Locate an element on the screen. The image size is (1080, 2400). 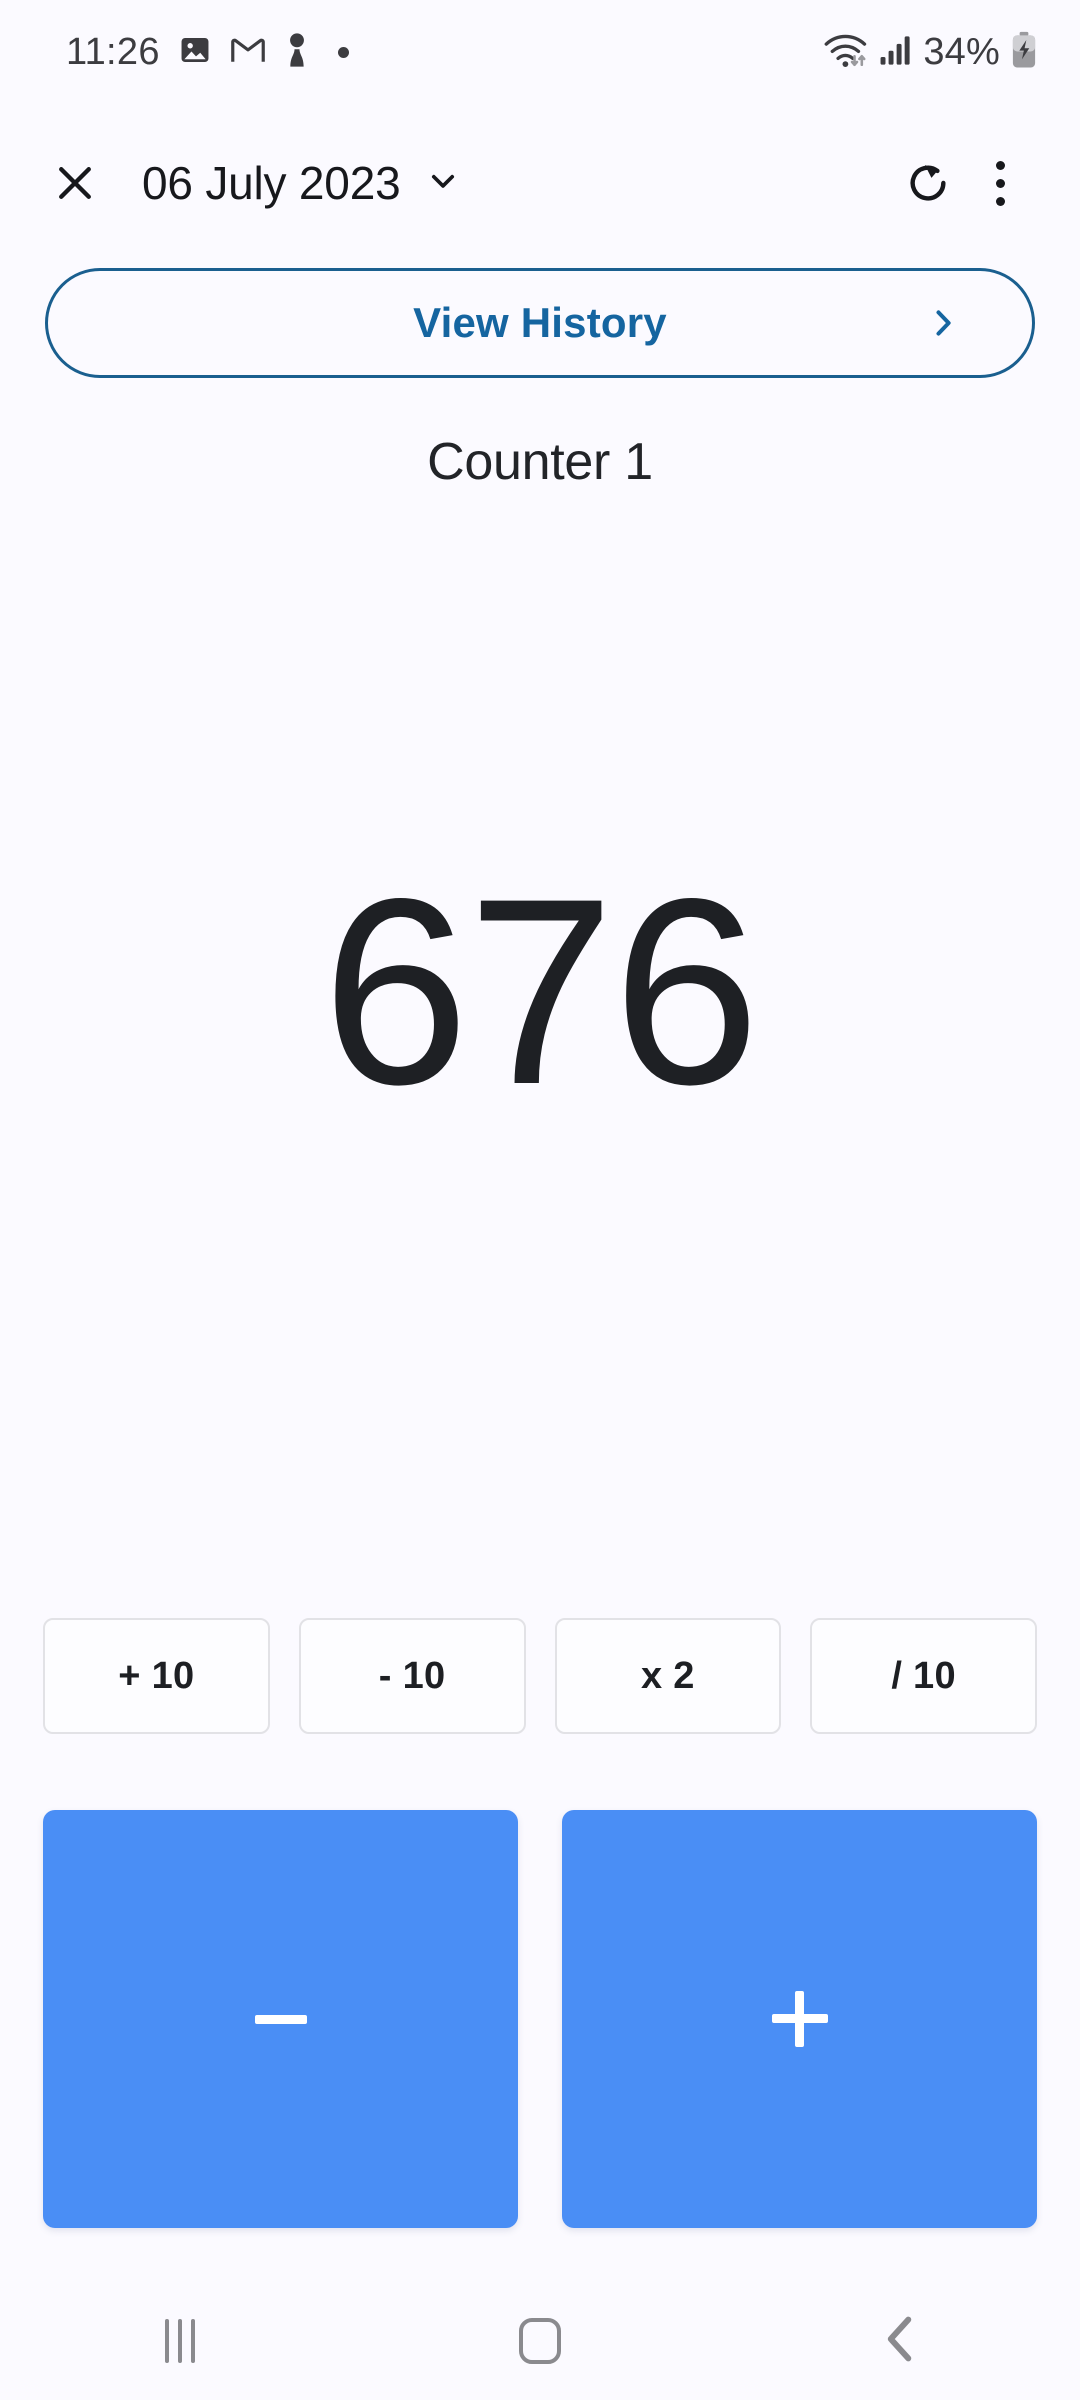
nav-recents-button is located at coordinates (180, 2341).